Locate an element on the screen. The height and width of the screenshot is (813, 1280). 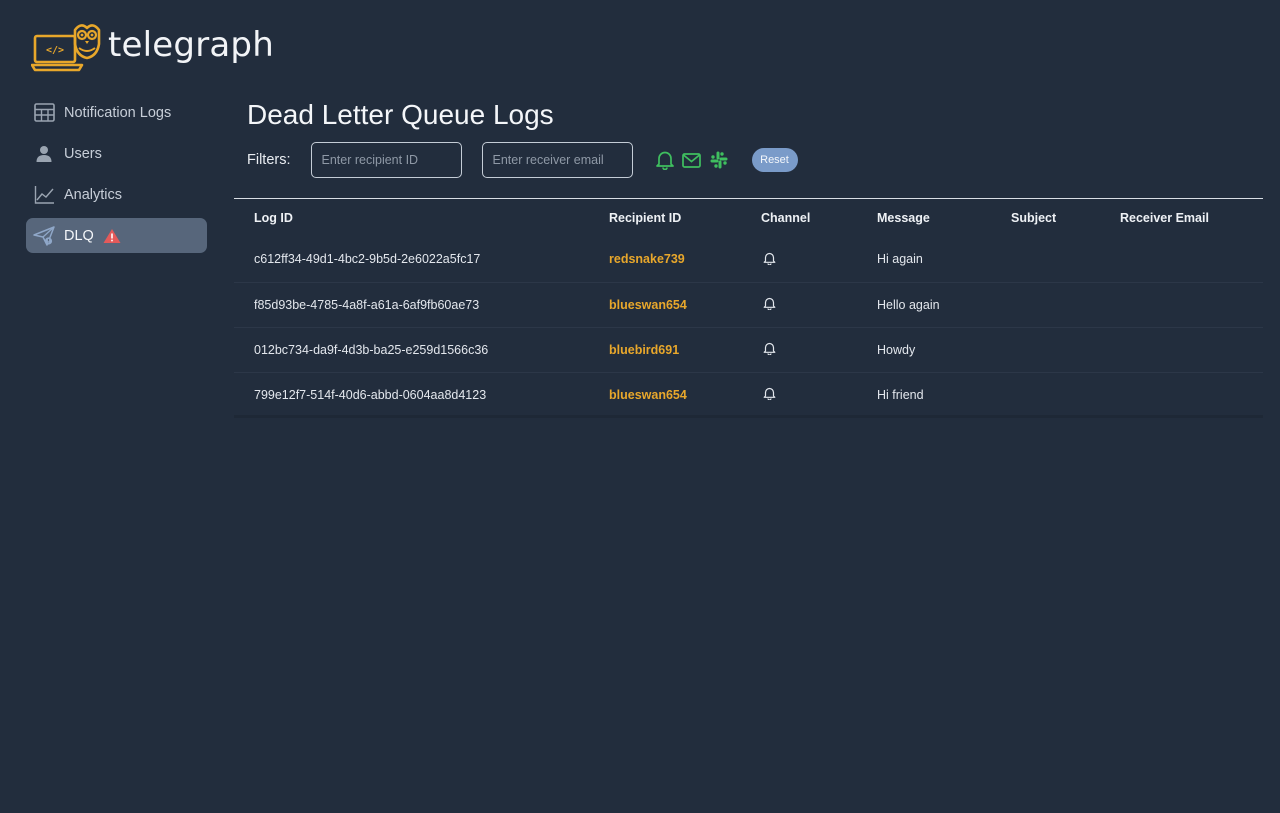
header-channel: Channel is located at coordinates (786, 218).